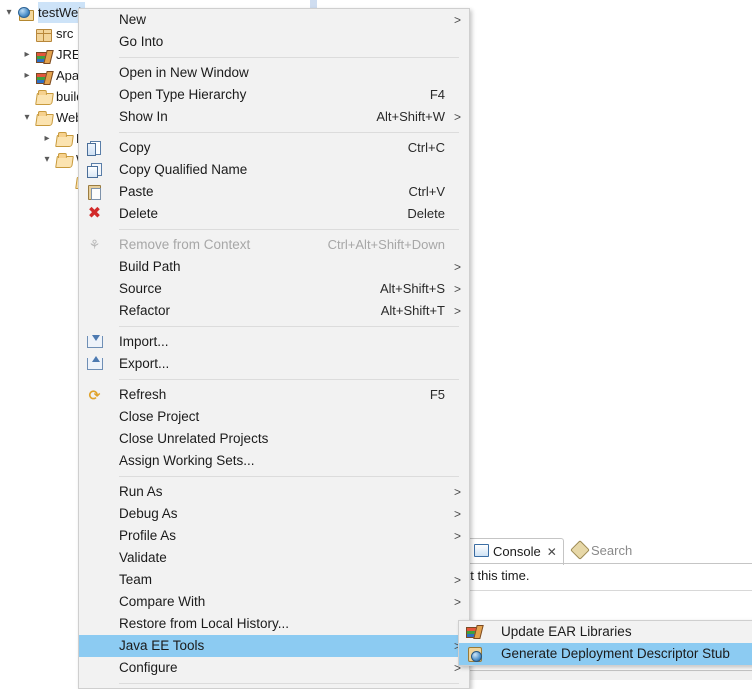  What do you see at coordinates (274, 42) in the screenshot?
I see `menu-item-go-into: Go Into` at bounding box center [274, 42].